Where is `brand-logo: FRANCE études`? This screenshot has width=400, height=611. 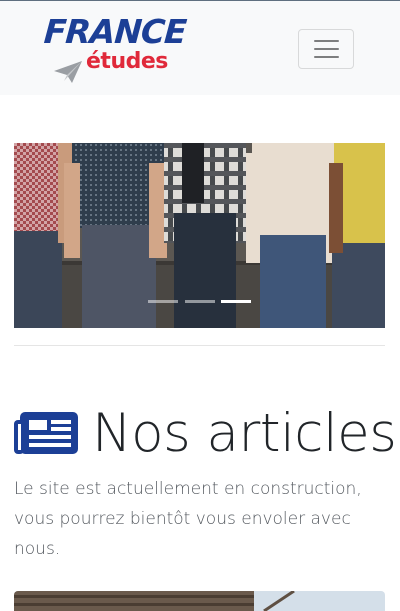
brand-logo: FRANCE études is located at coordinates (114, 48).